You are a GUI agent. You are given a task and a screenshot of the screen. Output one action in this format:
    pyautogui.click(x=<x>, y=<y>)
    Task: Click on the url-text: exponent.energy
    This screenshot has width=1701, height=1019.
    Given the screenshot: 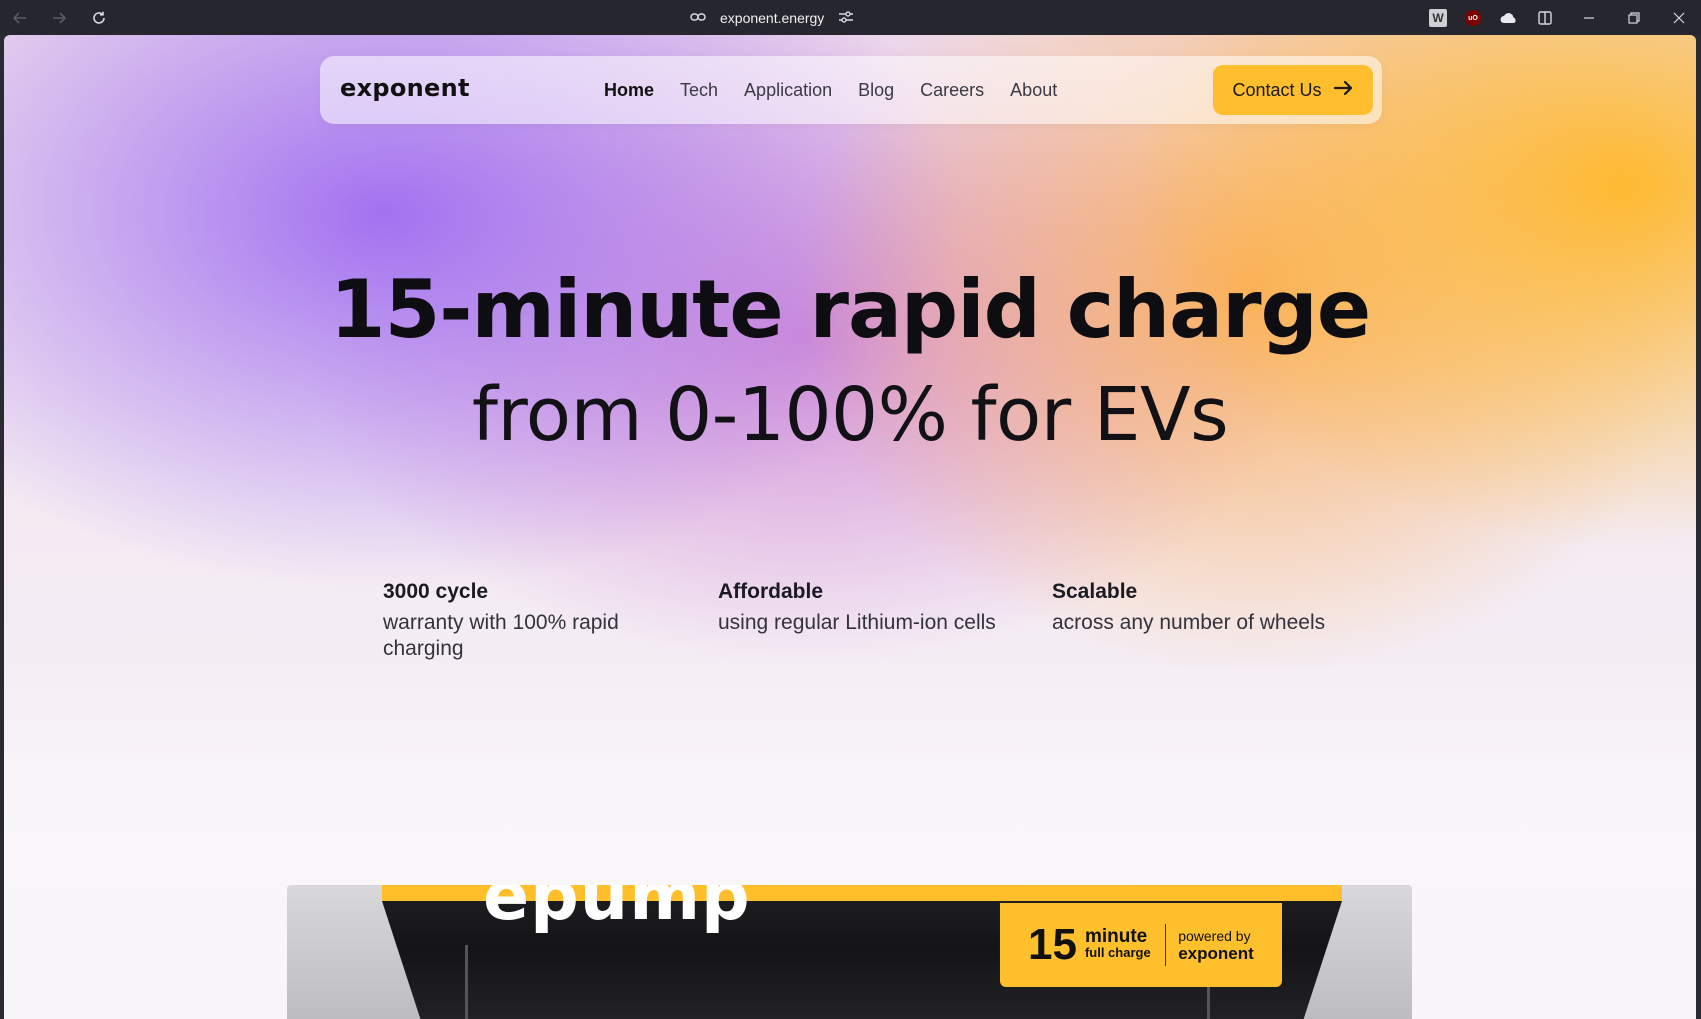 What is the action you would take?
    pyautogui.click(x=772, y=18)
    